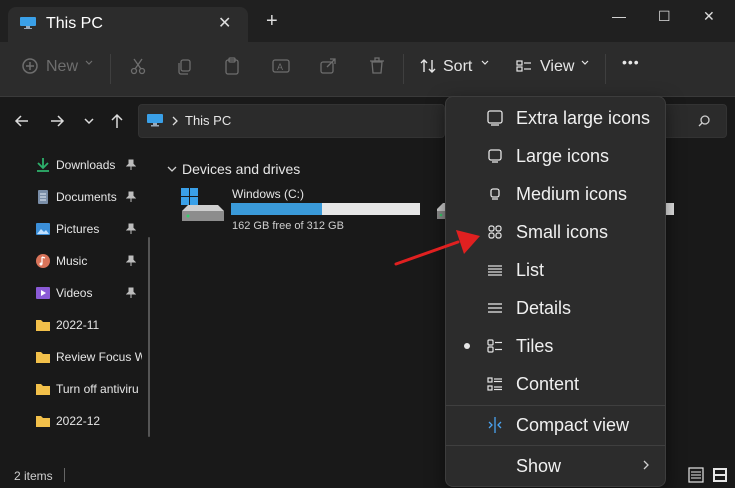  I want to click on sidebar-item-music: Music, so click(75, 261).